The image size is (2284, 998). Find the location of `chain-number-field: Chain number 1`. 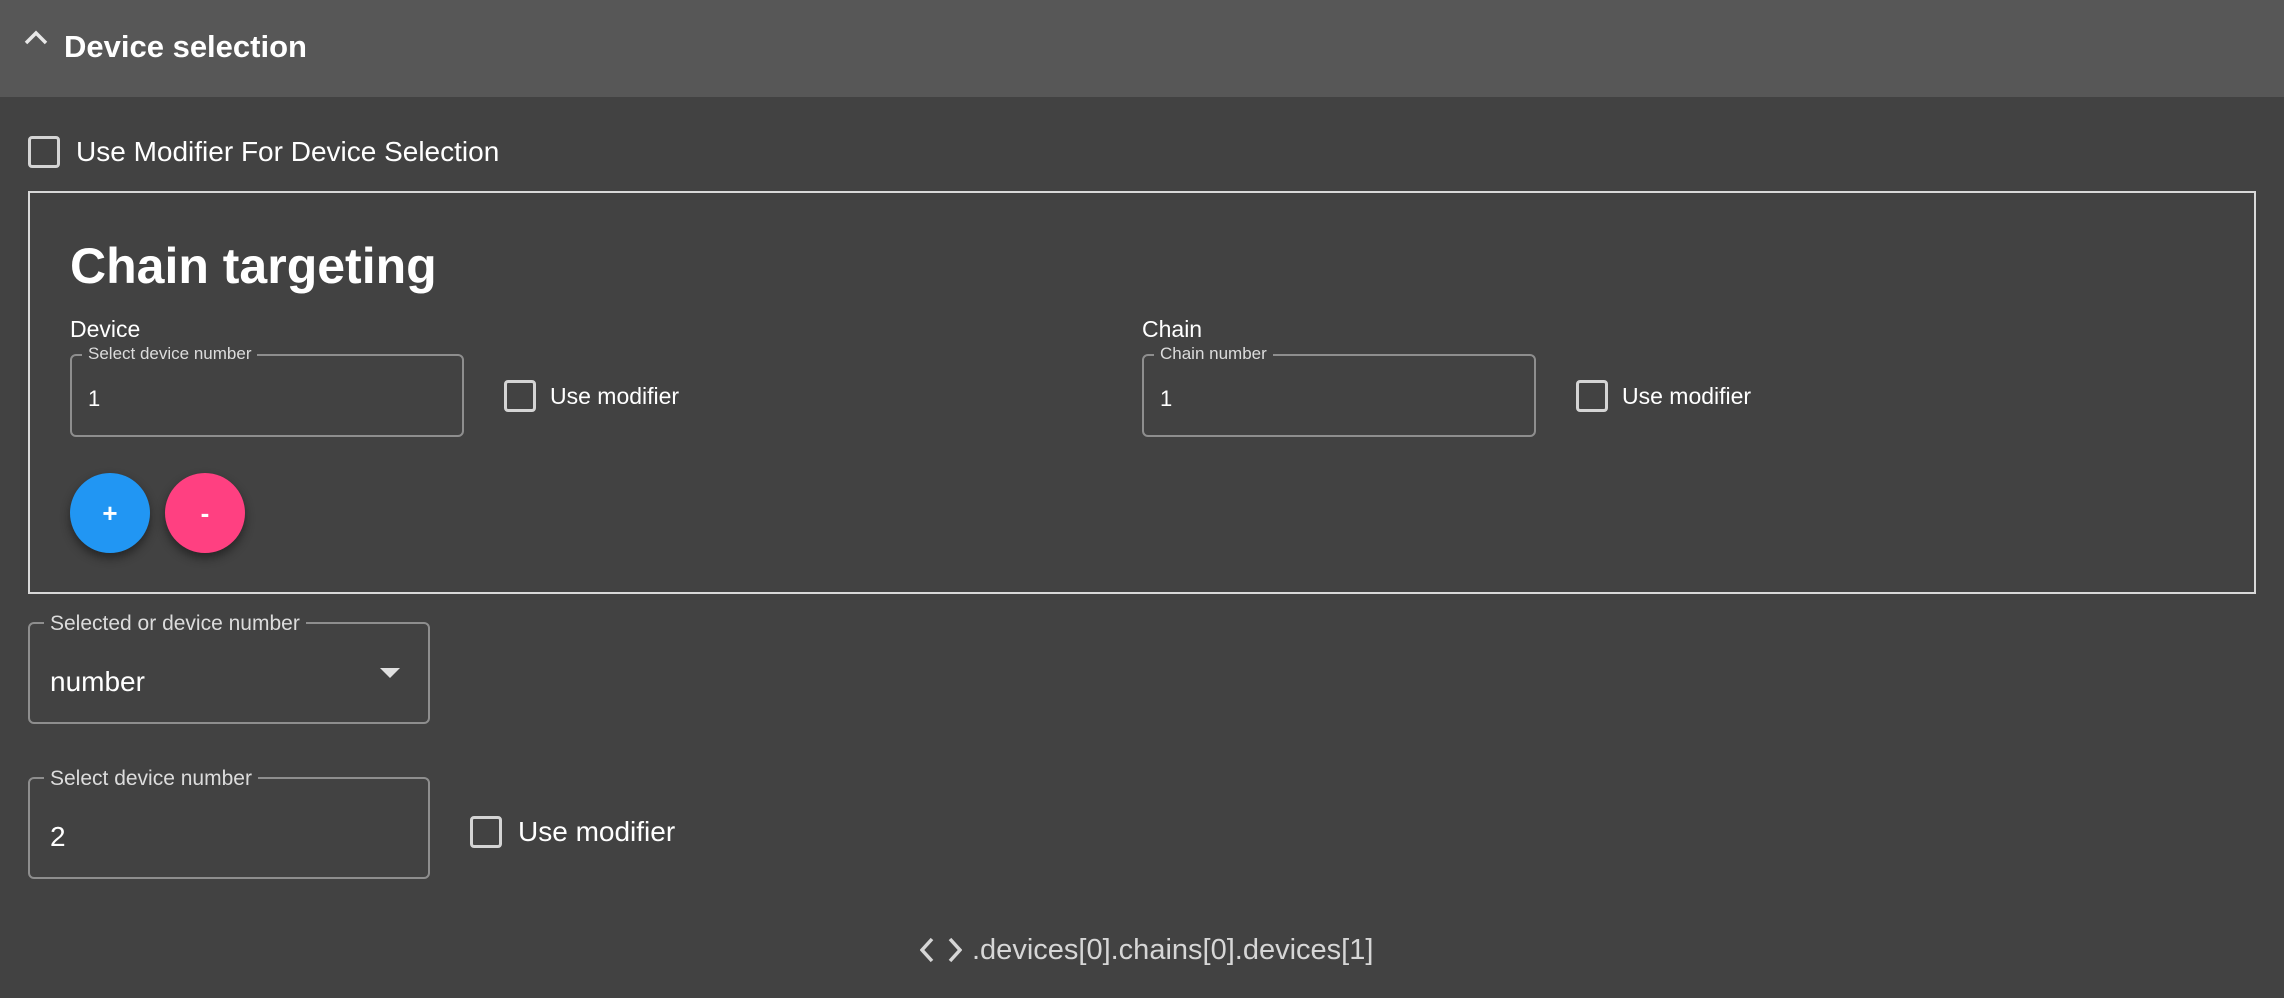

chain-number-field: Chain number 1 is located at coordinates (1339, 390).